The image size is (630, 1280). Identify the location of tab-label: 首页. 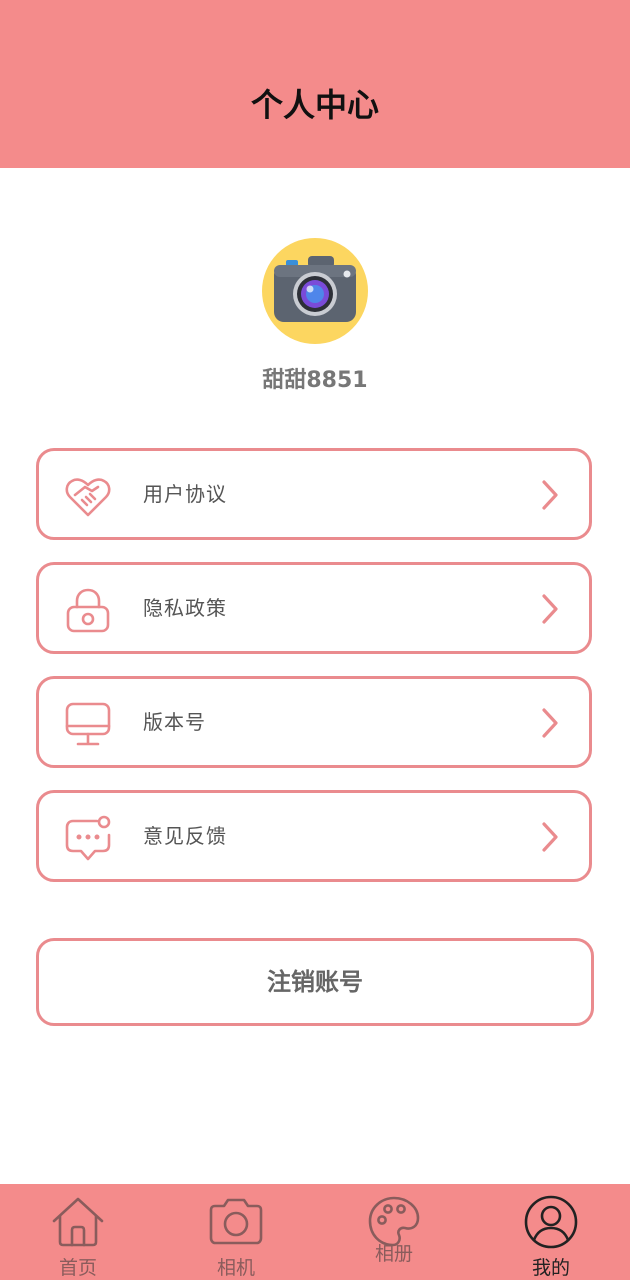
(77, 1268).